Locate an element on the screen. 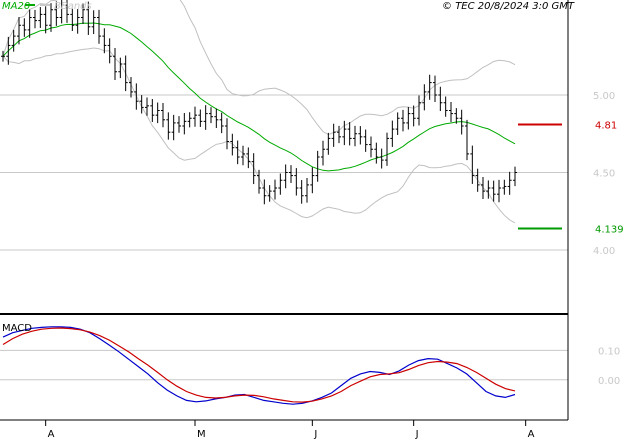  macd-series-macd is located at coordinates (259, 365).